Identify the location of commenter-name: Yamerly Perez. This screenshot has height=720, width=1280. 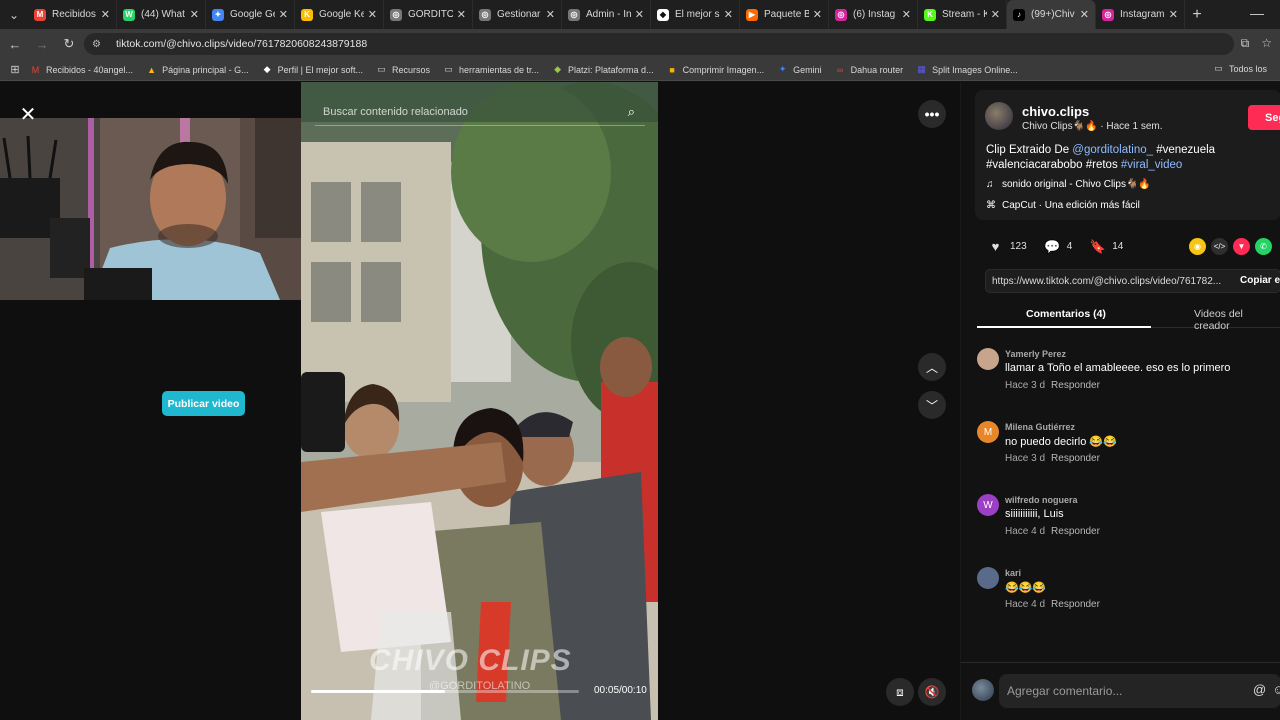
(1035, 354).